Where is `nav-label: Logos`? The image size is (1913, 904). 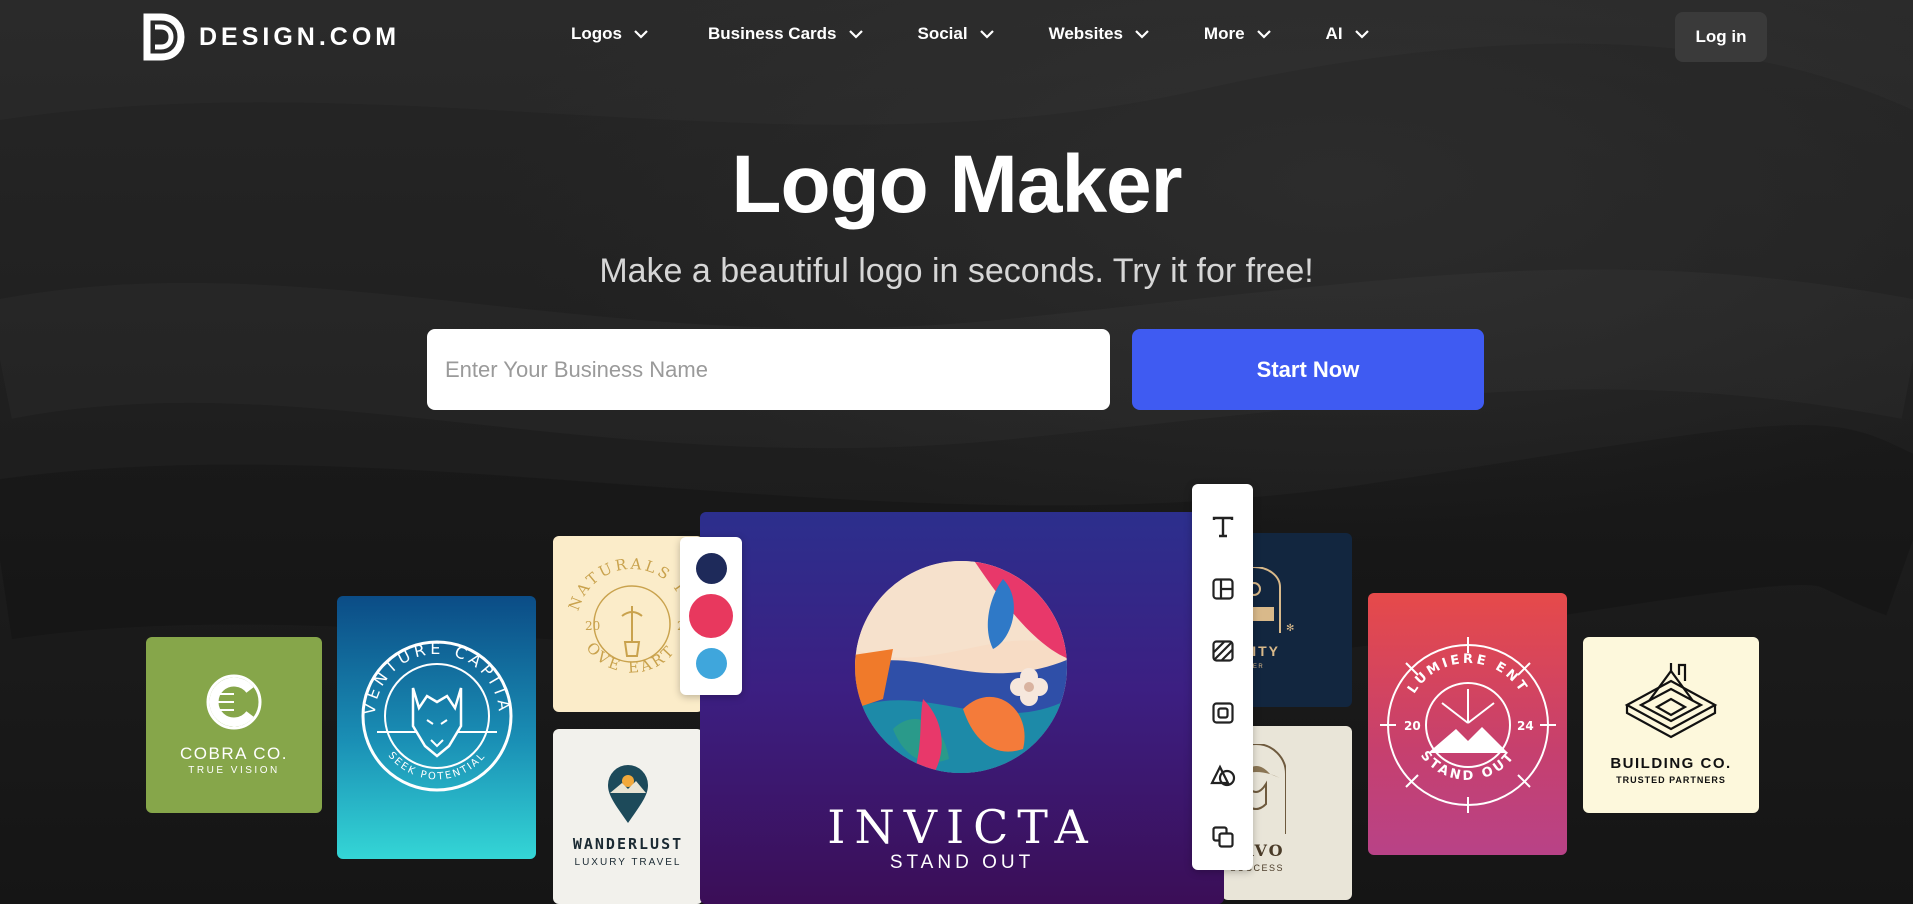 nav-label: Logos is located at coordinates (596, 33).